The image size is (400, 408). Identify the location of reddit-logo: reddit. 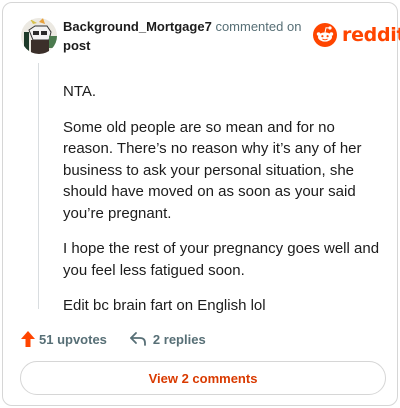
(356, 35).